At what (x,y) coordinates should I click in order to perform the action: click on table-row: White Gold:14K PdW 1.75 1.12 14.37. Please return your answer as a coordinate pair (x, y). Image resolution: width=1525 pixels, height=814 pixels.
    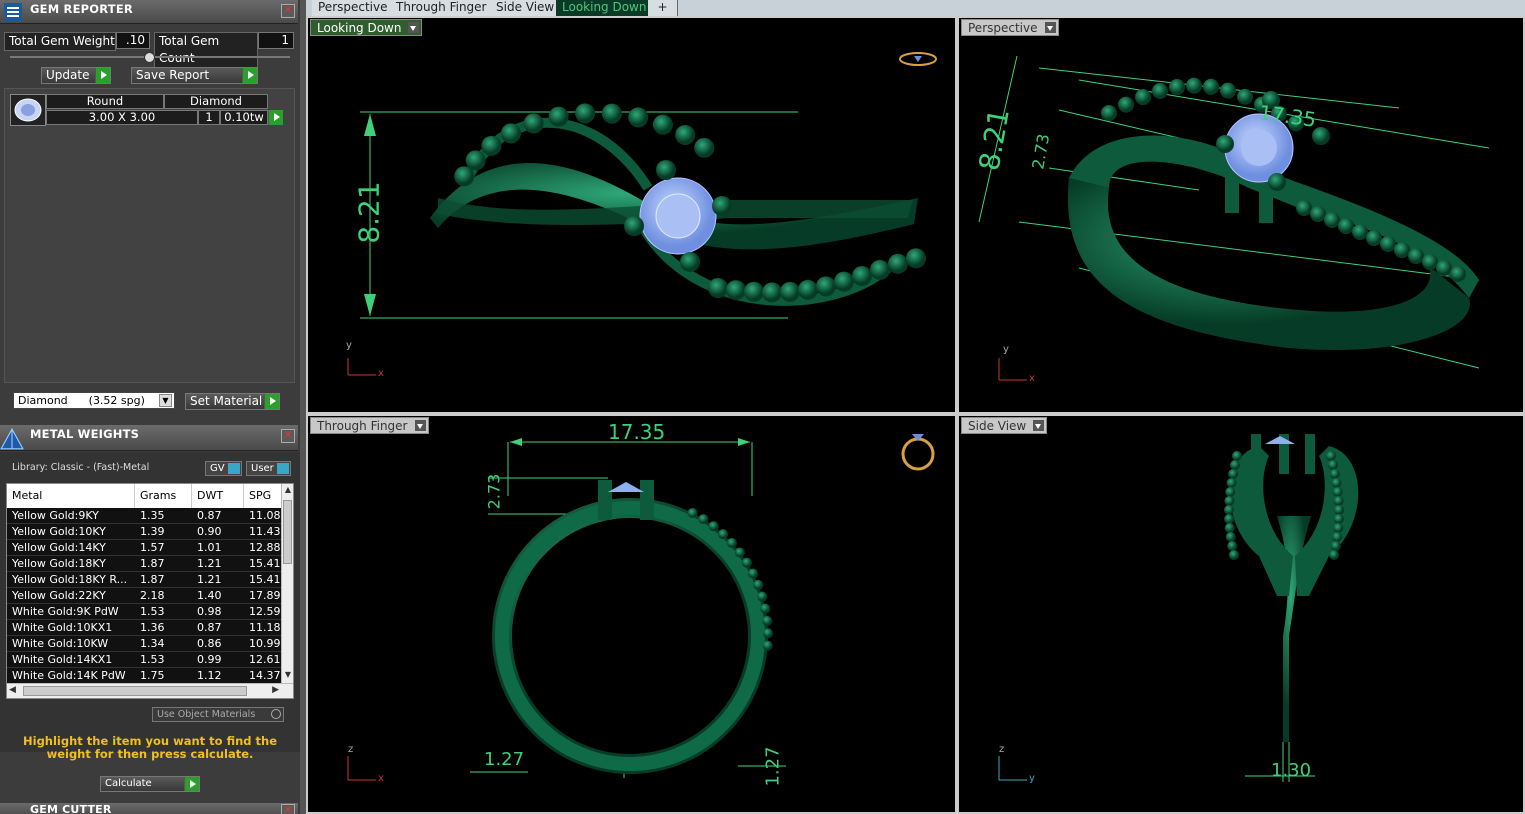
    Looking at the image, I should click on (145, 676).